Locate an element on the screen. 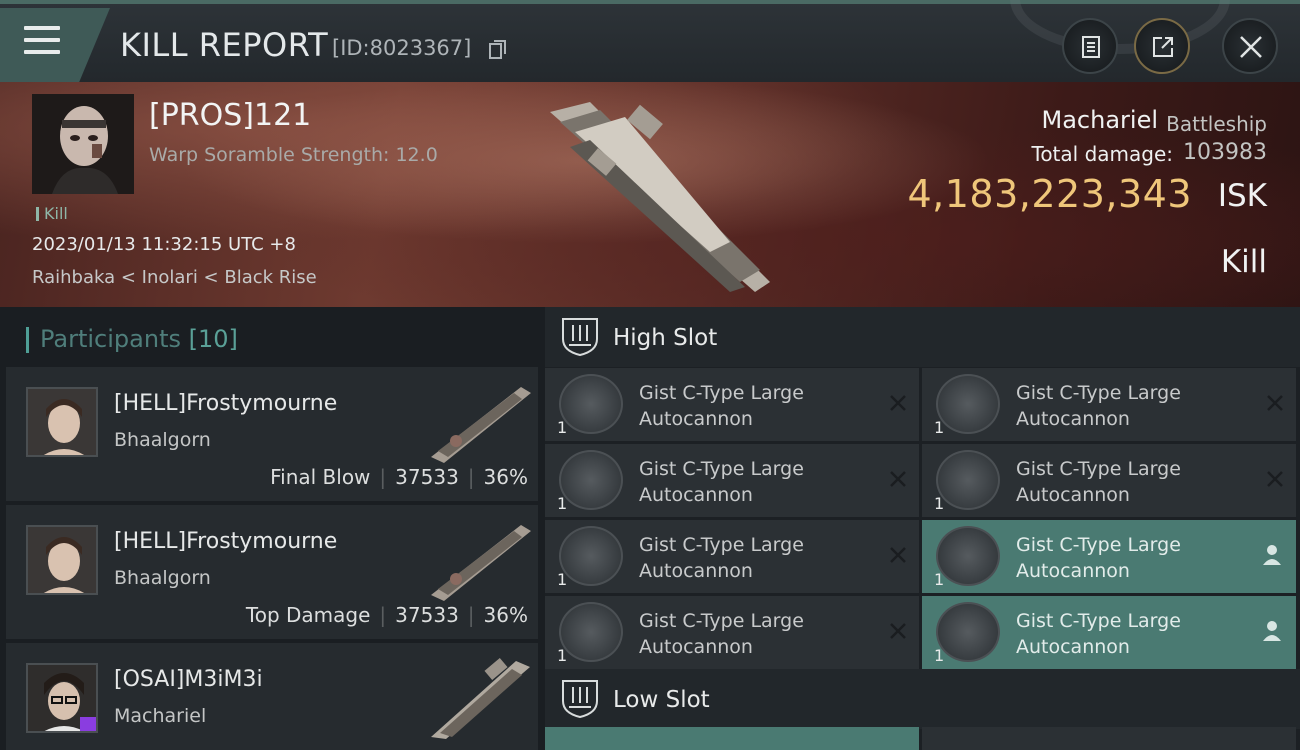  share-icon is located at coordinates (1163, 47).